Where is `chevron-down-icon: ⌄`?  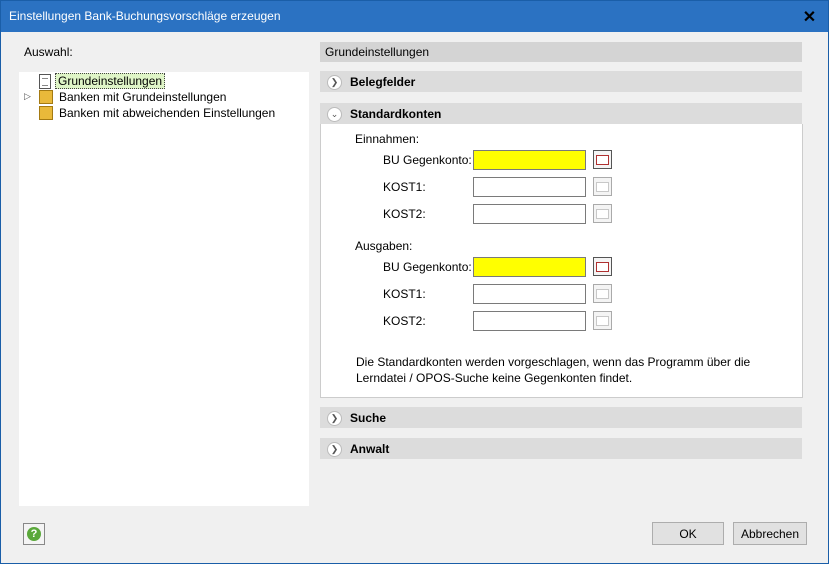
chevron-down-icon: ⌄ is located at coordinates (334, 114).